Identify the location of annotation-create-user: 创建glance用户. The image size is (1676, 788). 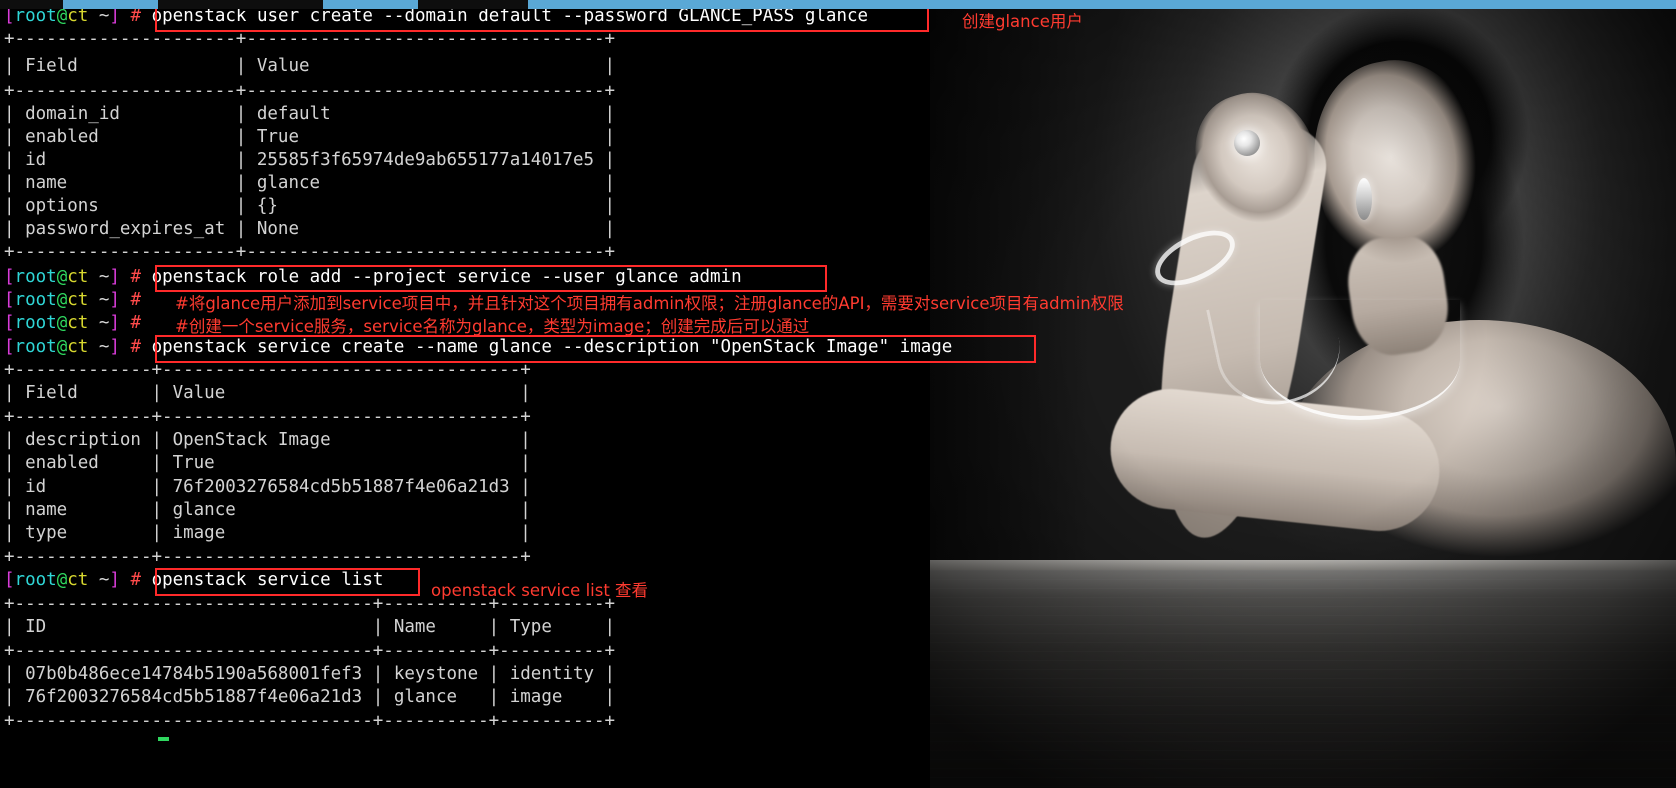
(1022, 21).